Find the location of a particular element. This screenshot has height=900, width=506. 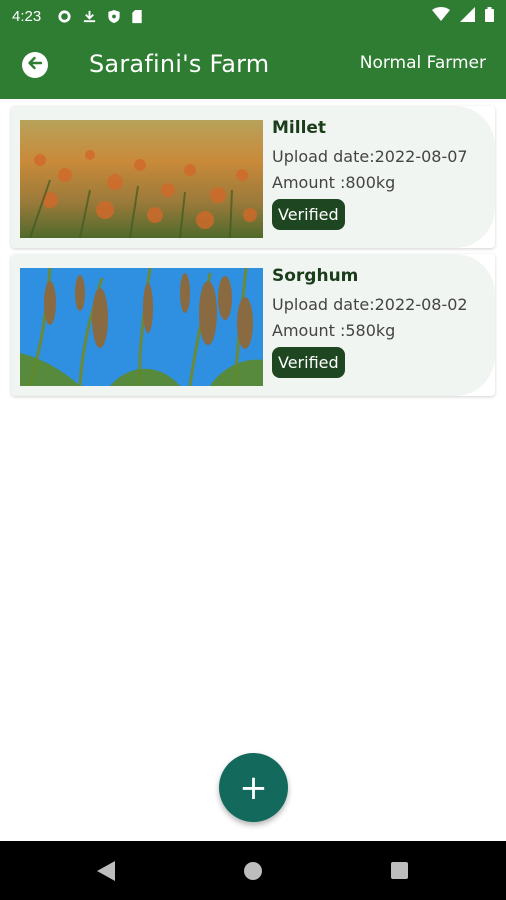

add-crop-button: + is located at coordinates (253, 787).